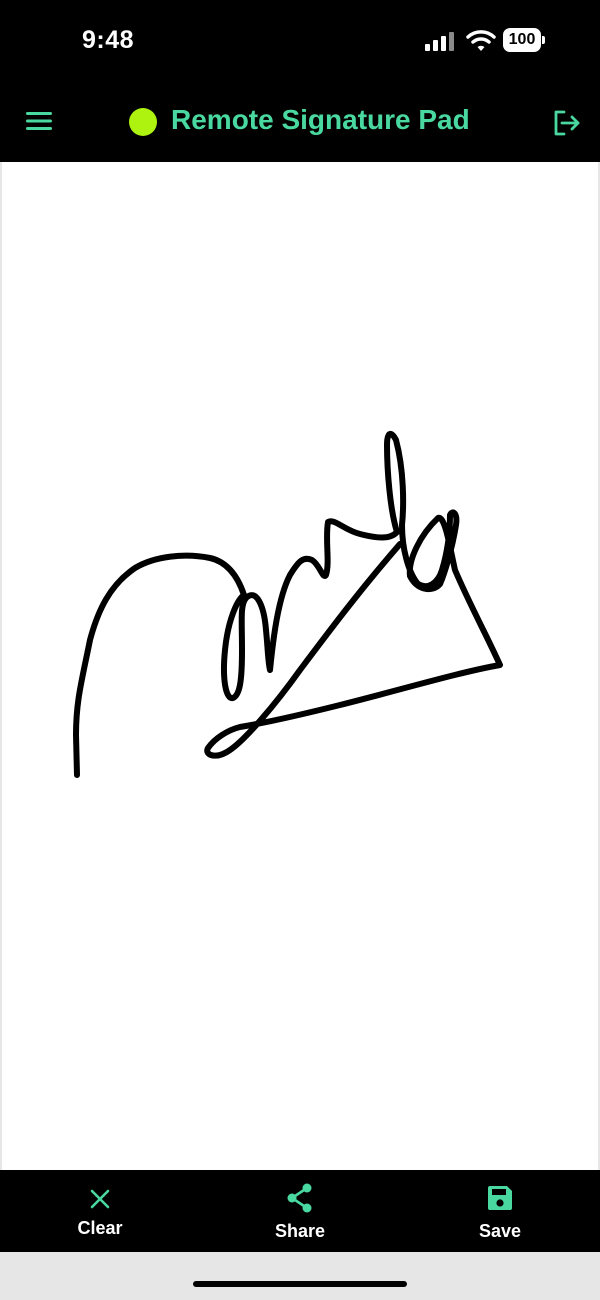 The width and height of the screenshot is (600, 1300). I want to click on status-time: 9:48, so click(108, 40).